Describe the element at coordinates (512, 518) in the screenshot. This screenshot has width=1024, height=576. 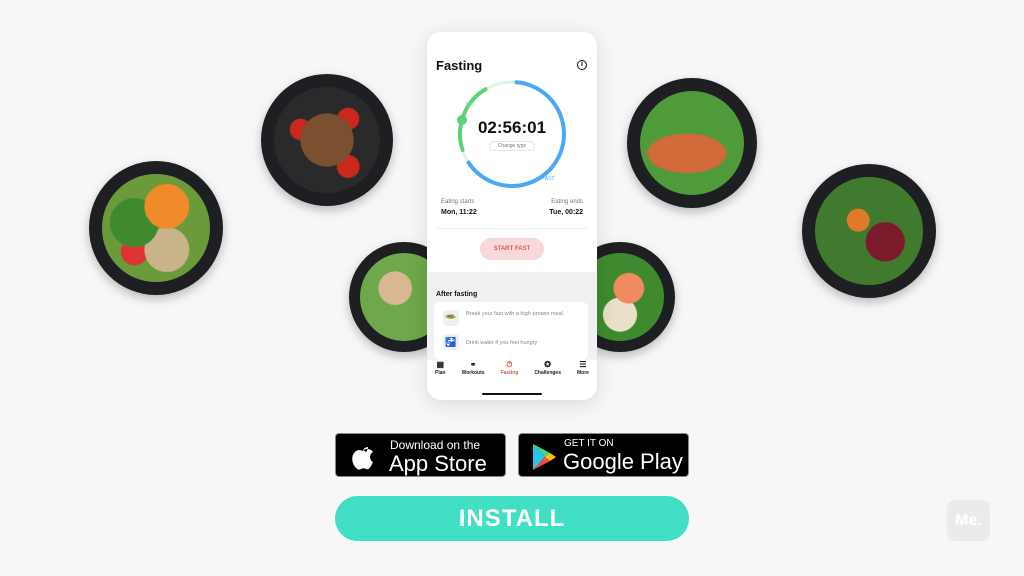
I see `install-button: INSTALL` at that location.